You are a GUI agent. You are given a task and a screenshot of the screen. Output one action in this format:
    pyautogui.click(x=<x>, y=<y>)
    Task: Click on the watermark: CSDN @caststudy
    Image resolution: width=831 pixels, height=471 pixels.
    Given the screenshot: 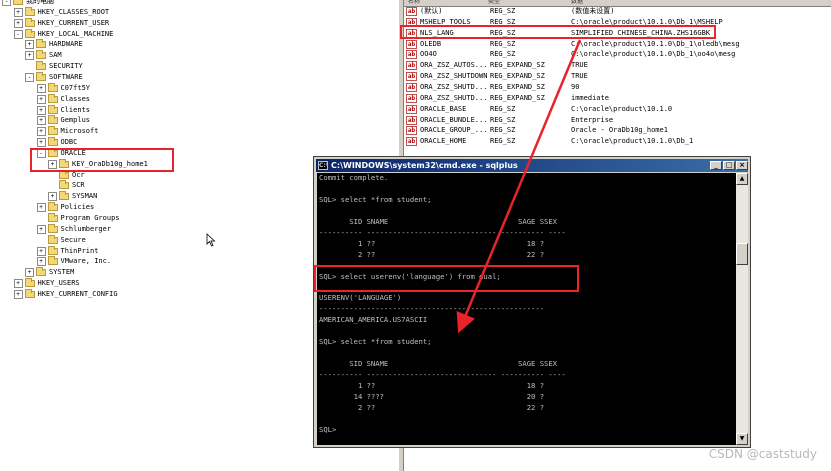 What is the action you would take?
    pyautogui.click(x=762, y=454)
    